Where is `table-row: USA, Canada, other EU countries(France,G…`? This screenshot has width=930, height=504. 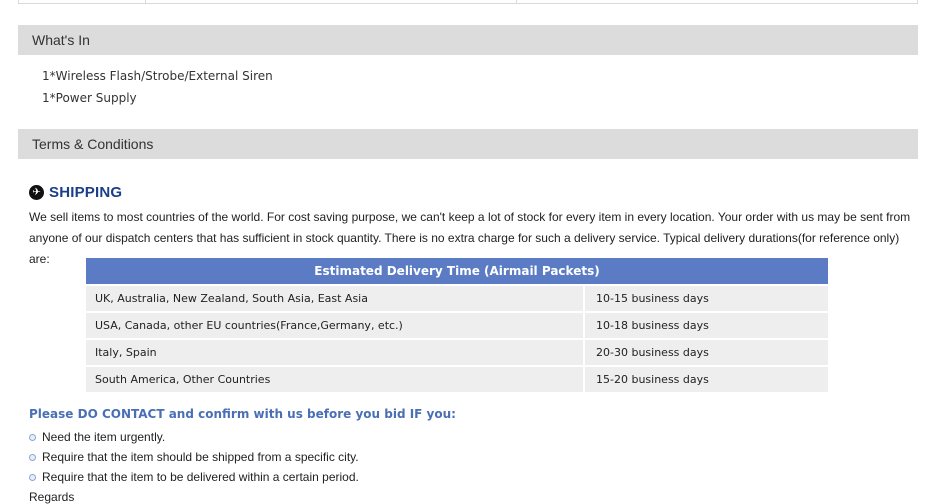 table-row: USA, Canada, other EU countries(France,G… is located at coordinates (457, 325).